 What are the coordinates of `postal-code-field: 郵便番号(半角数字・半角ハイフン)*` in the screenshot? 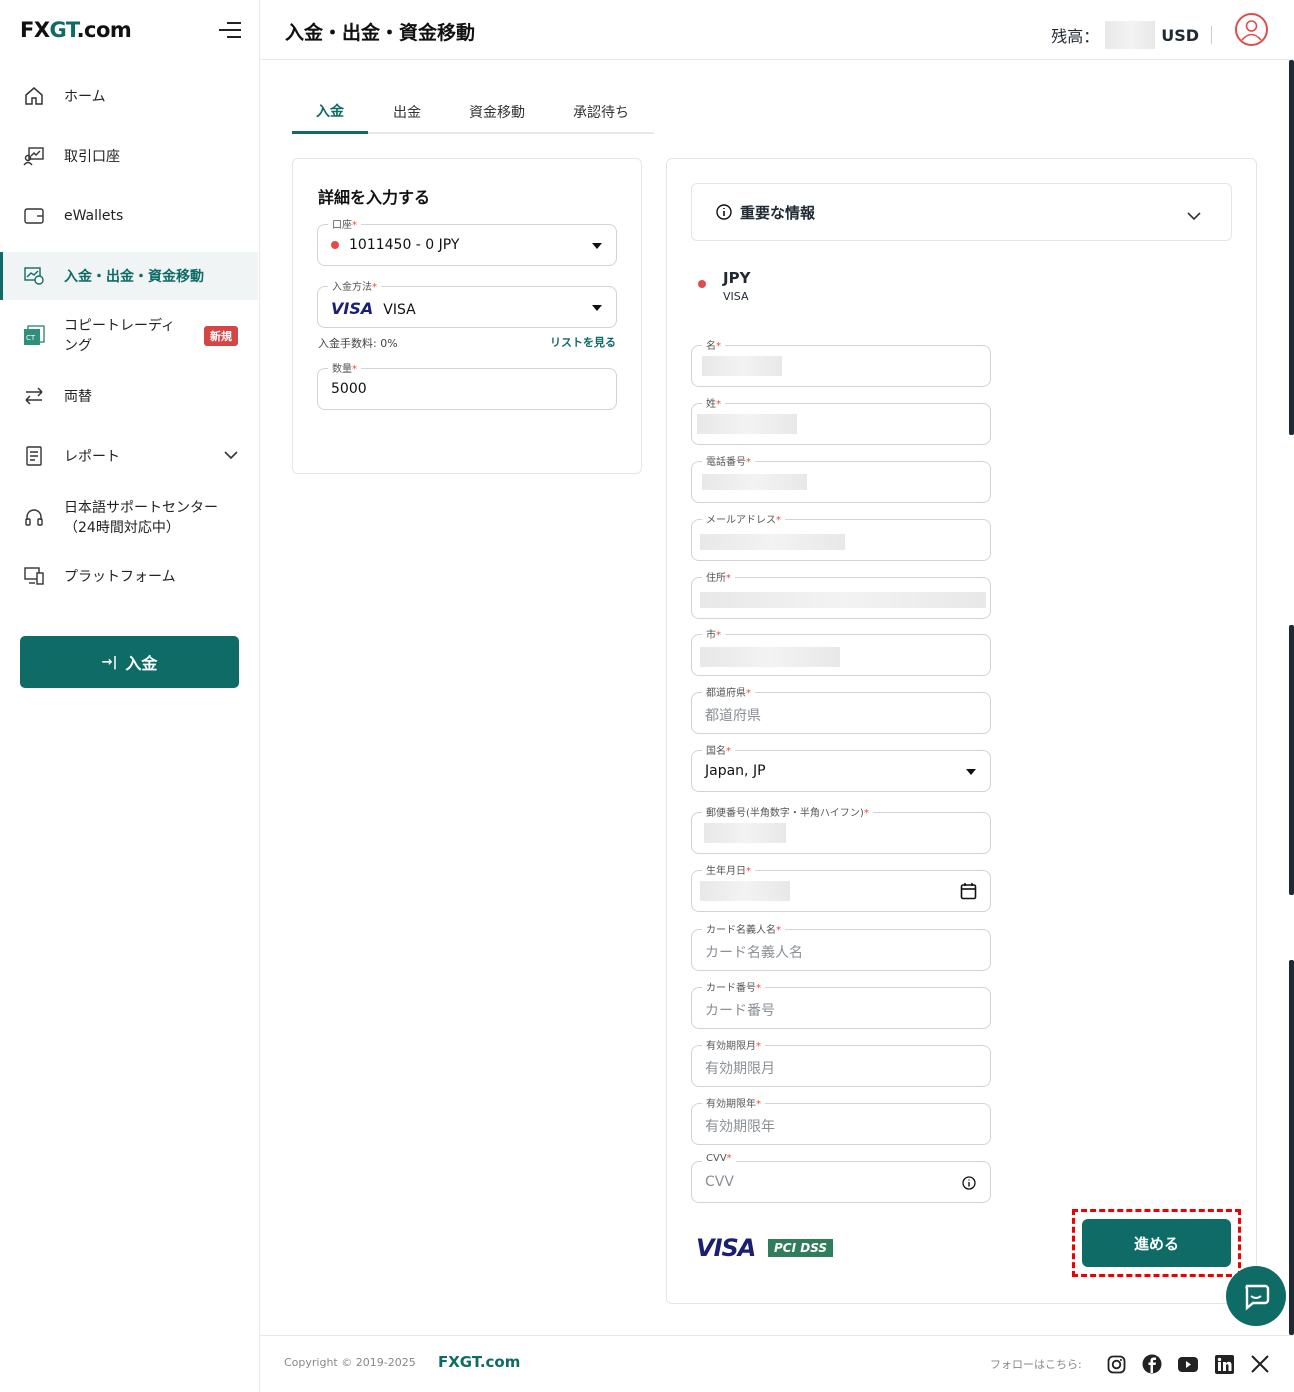 It's located at (841, 829).